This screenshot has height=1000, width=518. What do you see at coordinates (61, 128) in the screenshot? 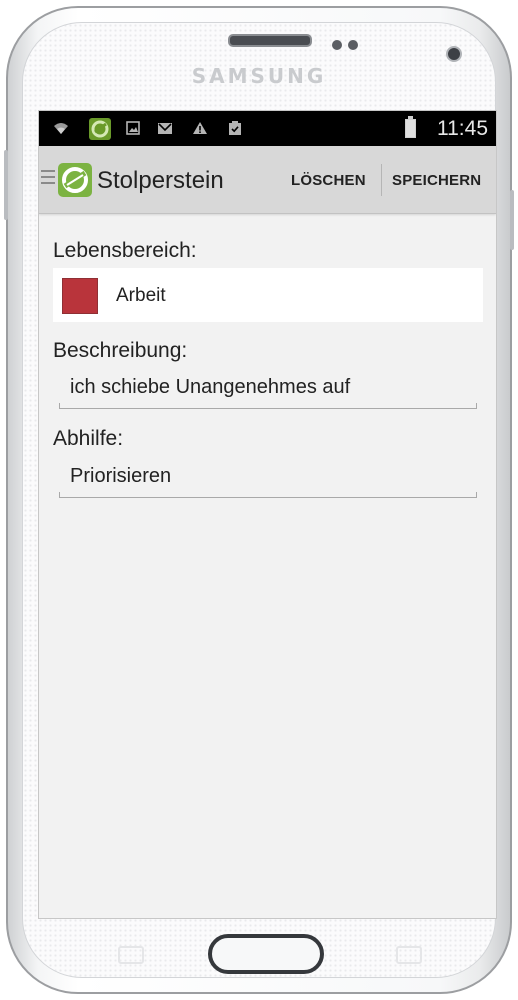
I see `wifi-icon` at bounding box center [61, 128].